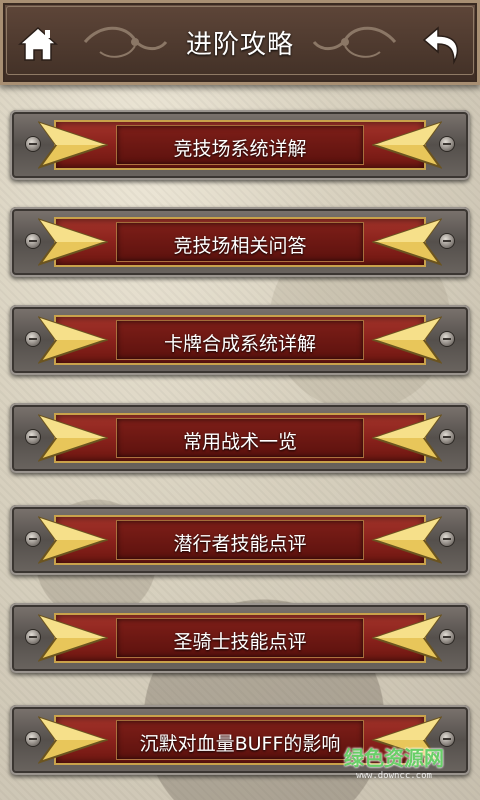  Describe the element at coordinates (239, 344) in the screenshot. I see `menu-item-label: 卡牌合成系统详解` at that location.